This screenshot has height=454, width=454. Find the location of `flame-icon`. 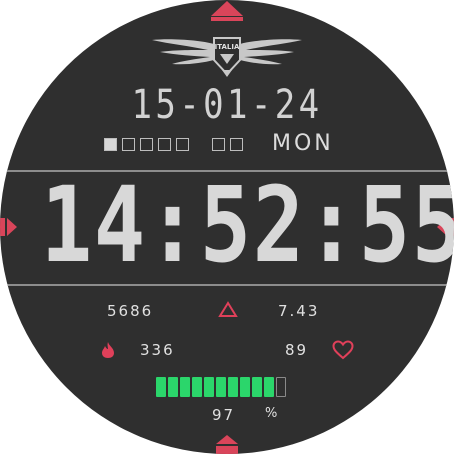

flame-icon is located at coordinates (108, 350).